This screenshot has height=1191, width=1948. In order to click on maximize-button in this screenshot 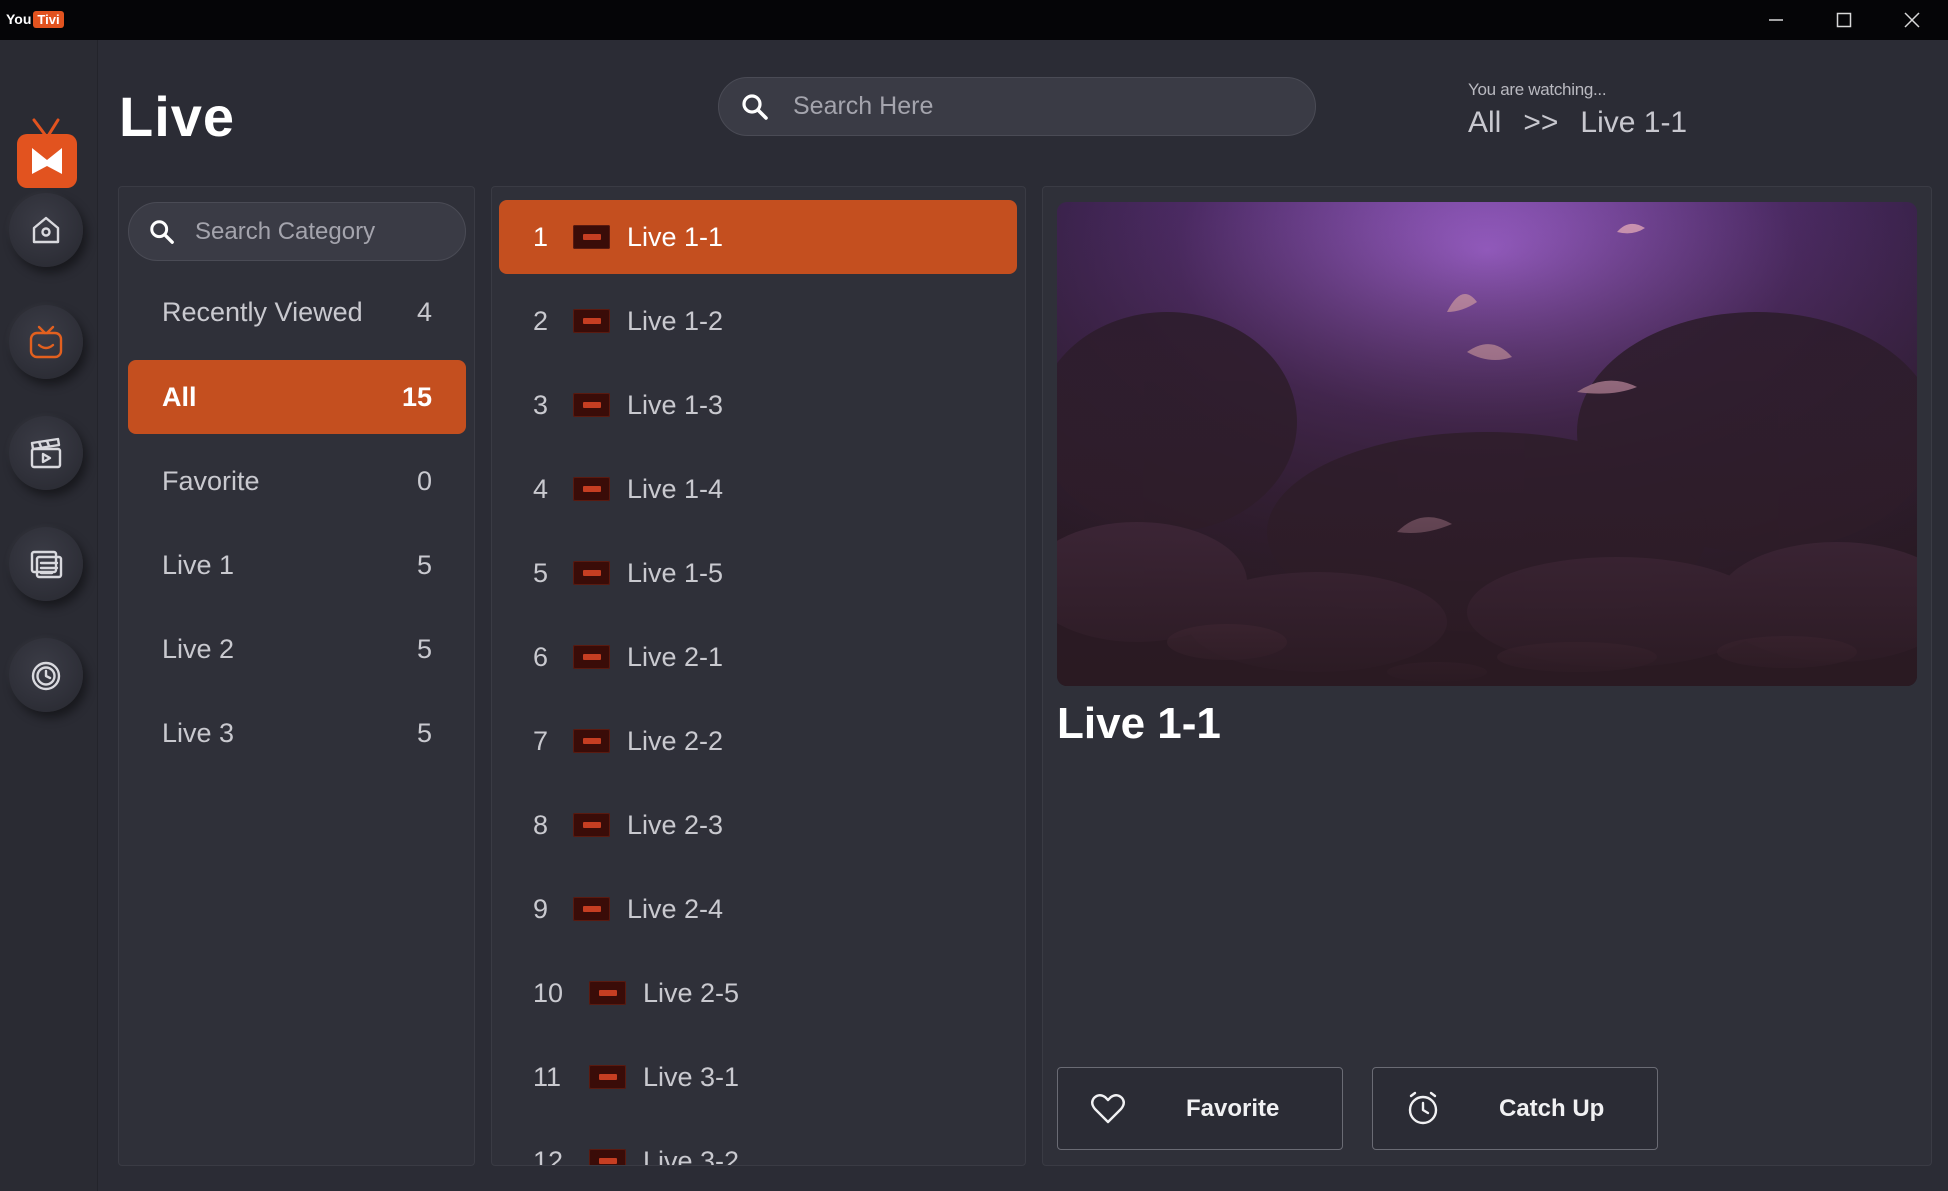, I will do `click(1844, 20)`.